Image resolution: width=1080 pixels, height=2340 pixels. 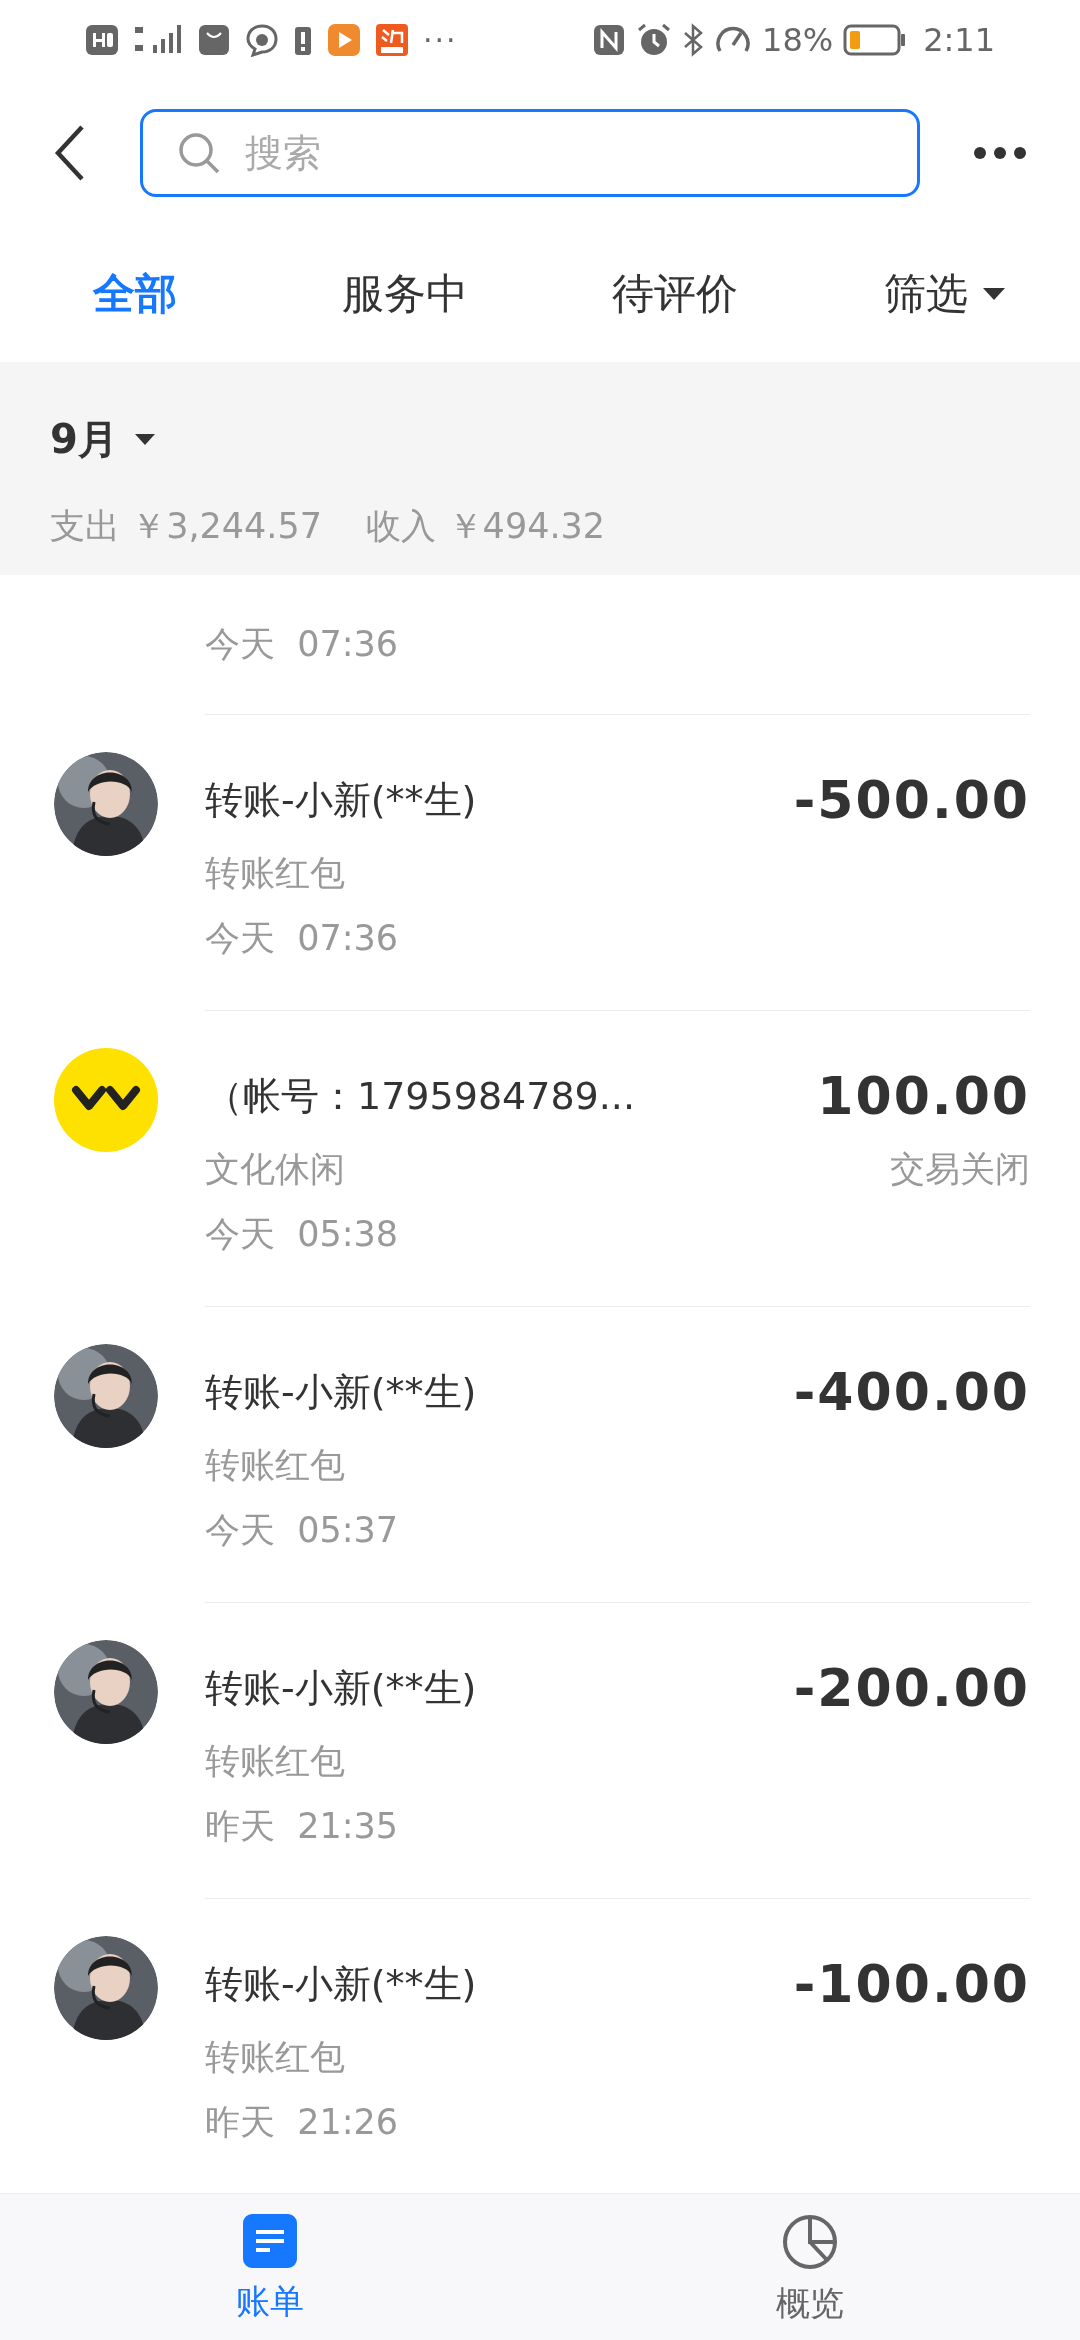 What do you see at coordinates (609, 40) in the screenshot?
I see `nfc-icon` at bounding box center [609, 40].